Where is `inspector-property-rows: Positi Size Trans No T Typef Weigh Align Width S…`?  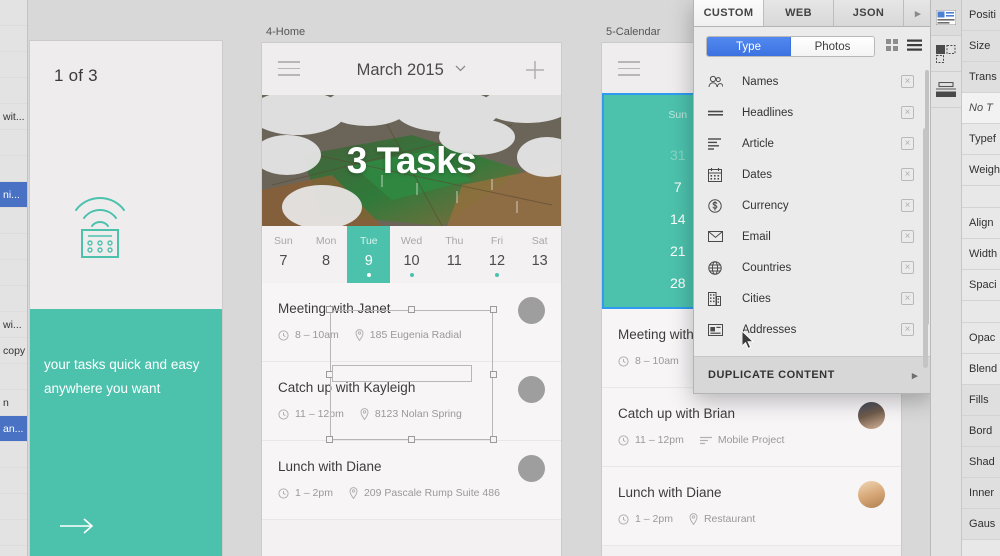 inspector-property-rows: Positi Size Trans No T Typef Weigh Align Width S… is located at coordinates (961, 278).